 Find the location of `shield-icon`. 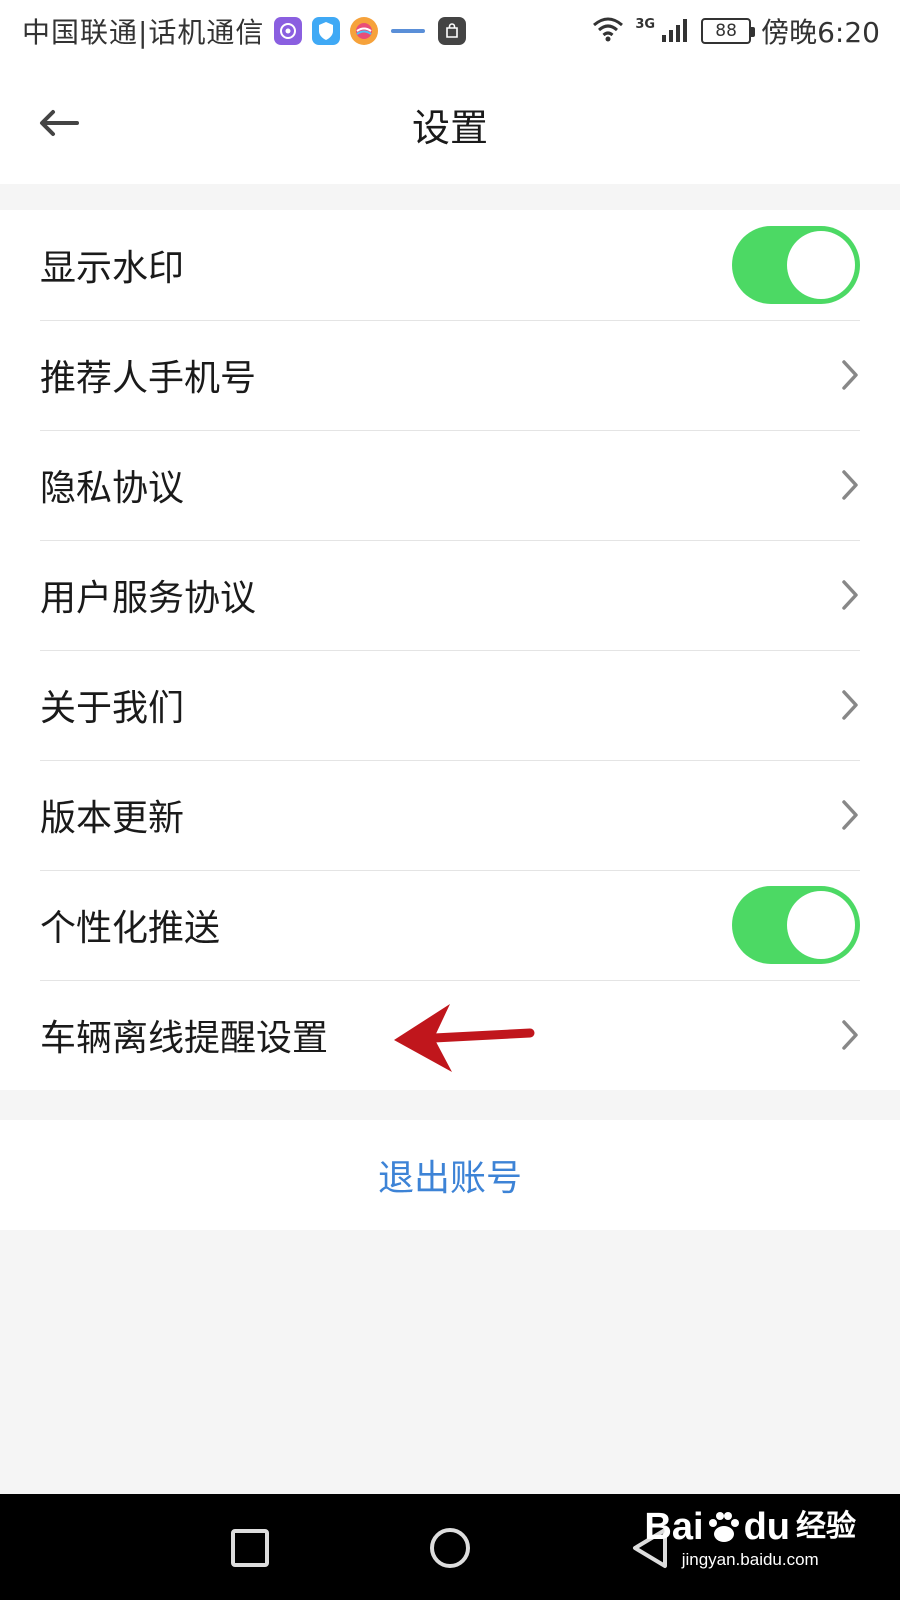

shield-icon is located at coordinates (326, 31).